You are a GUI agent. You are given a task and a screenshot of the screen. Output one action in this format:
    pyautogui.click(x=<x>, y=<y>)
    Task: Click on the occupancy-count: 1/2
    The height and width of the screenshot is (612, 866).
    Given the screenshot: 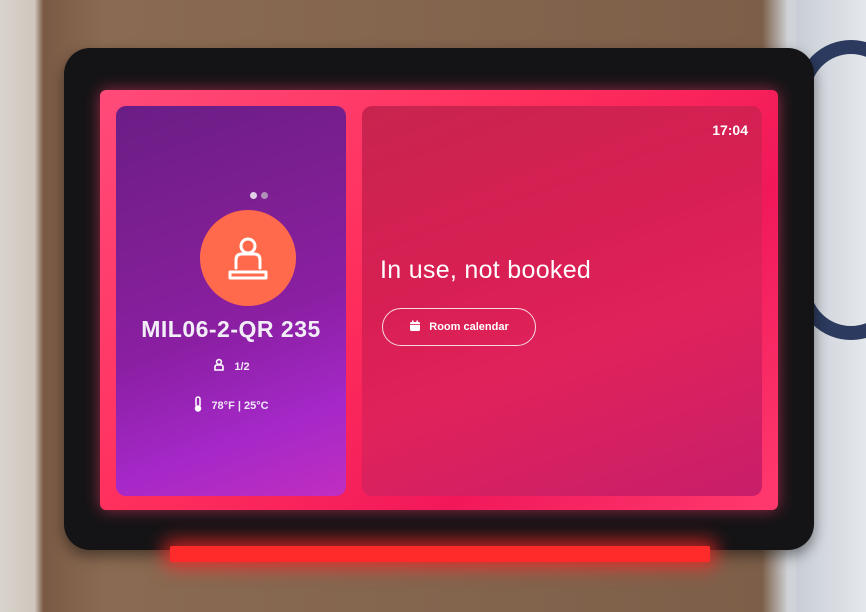 What is the action you would take?
    pyautogui.click(x=242, y=366)
    